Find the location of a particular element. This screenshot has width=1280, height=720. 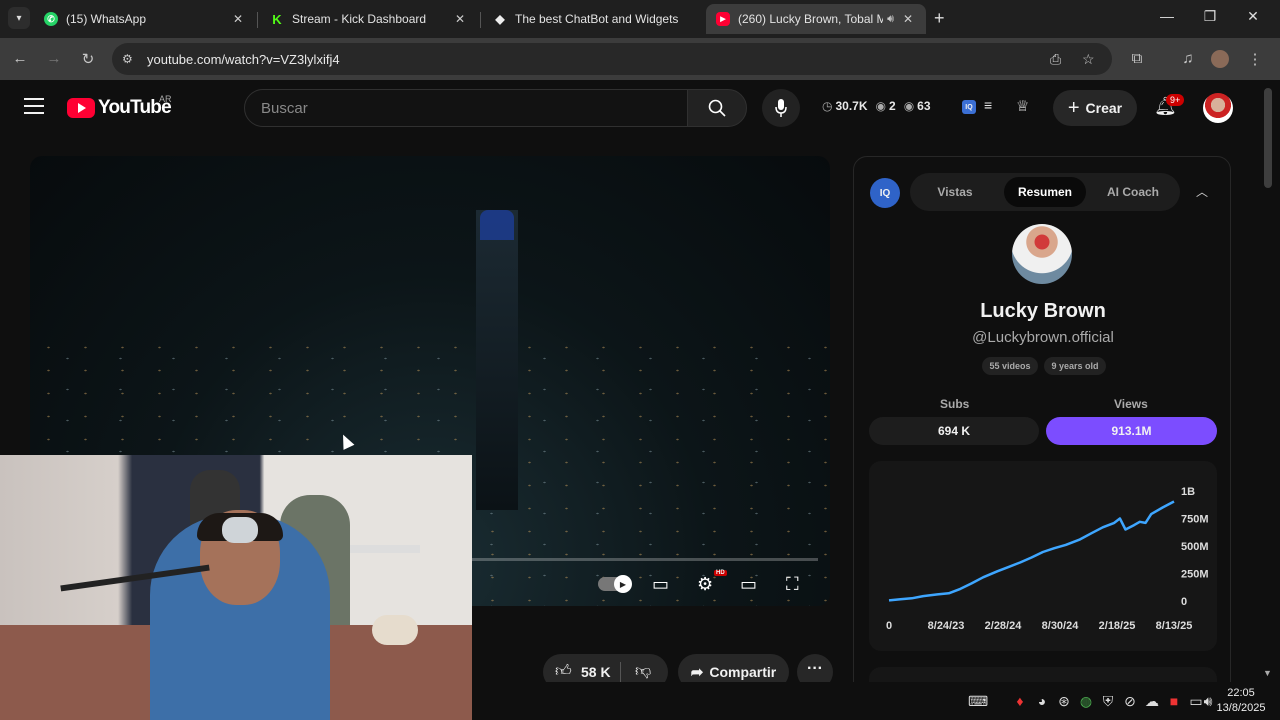

fullscreen-icon: ⛶ is located at coordinates (792, 584).